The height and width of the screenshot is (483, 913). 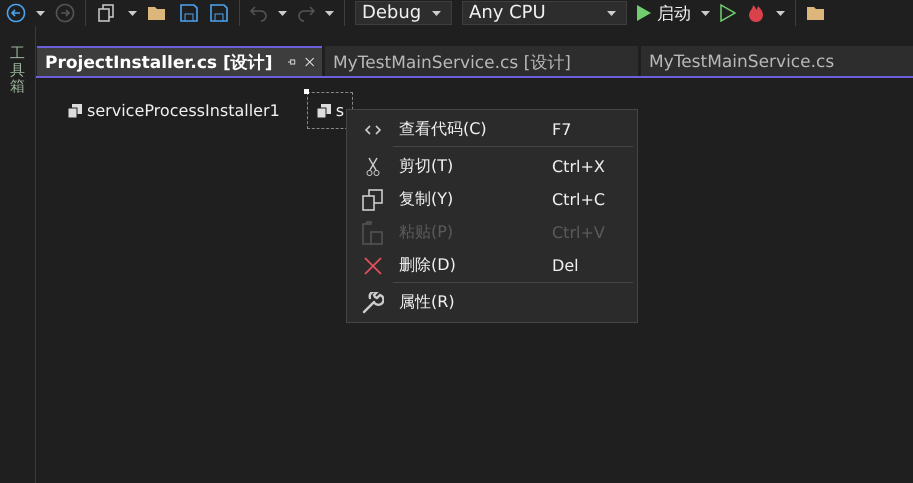 I want to click on play-outline-icon, so click(x=728, y=13).